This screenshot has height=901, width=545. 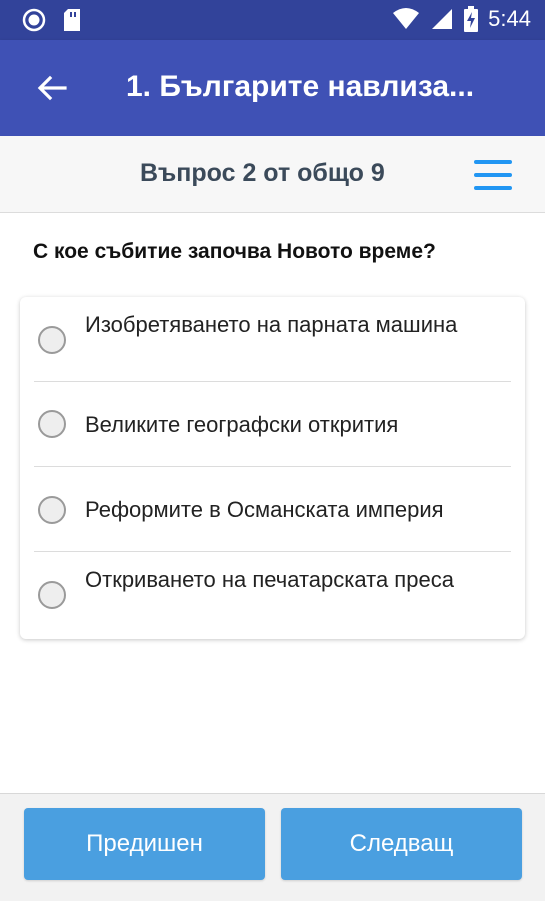 What do you see at coordinates (461, 19) in the screenshot?
I see `status-right-icons: 5:44` at bounding box center [461, 19].